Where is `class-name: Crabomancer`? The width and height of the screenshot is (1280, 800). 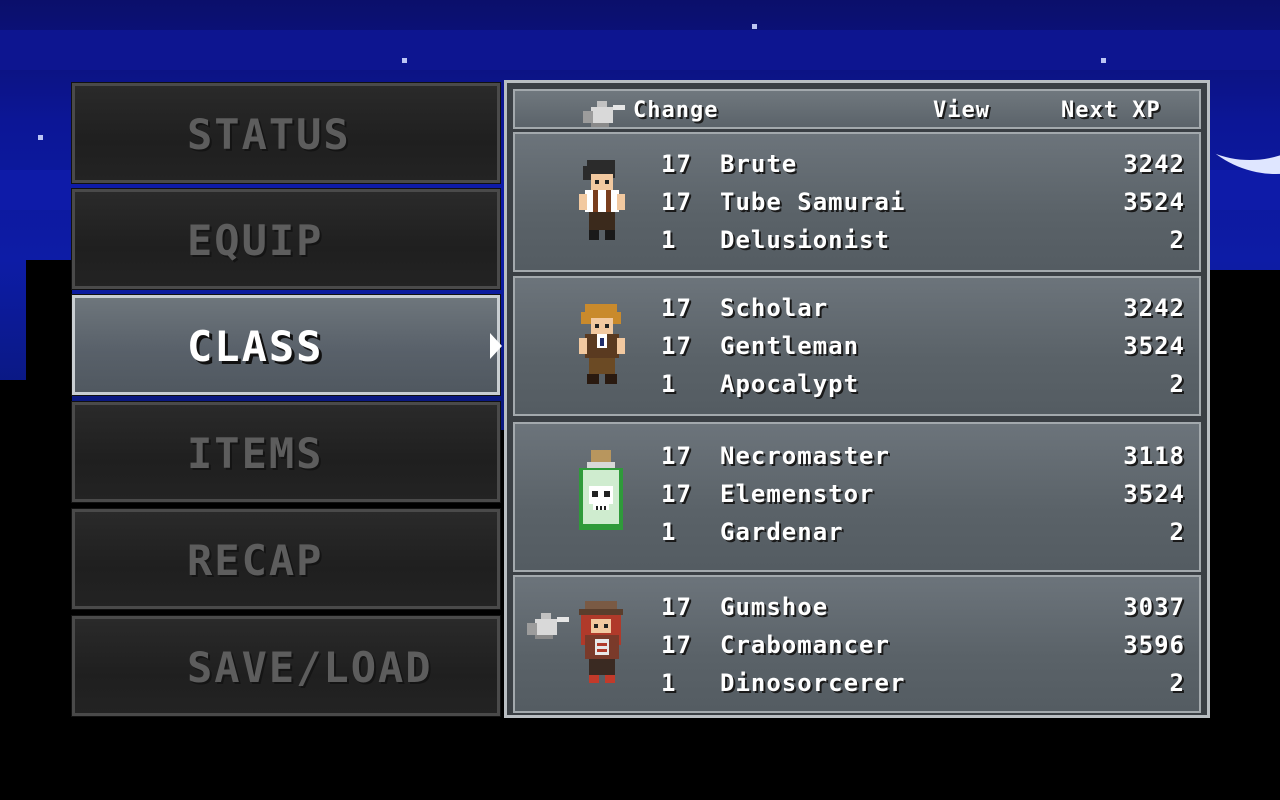 class-name: Crabomancer is located at coordinates (805, 645).